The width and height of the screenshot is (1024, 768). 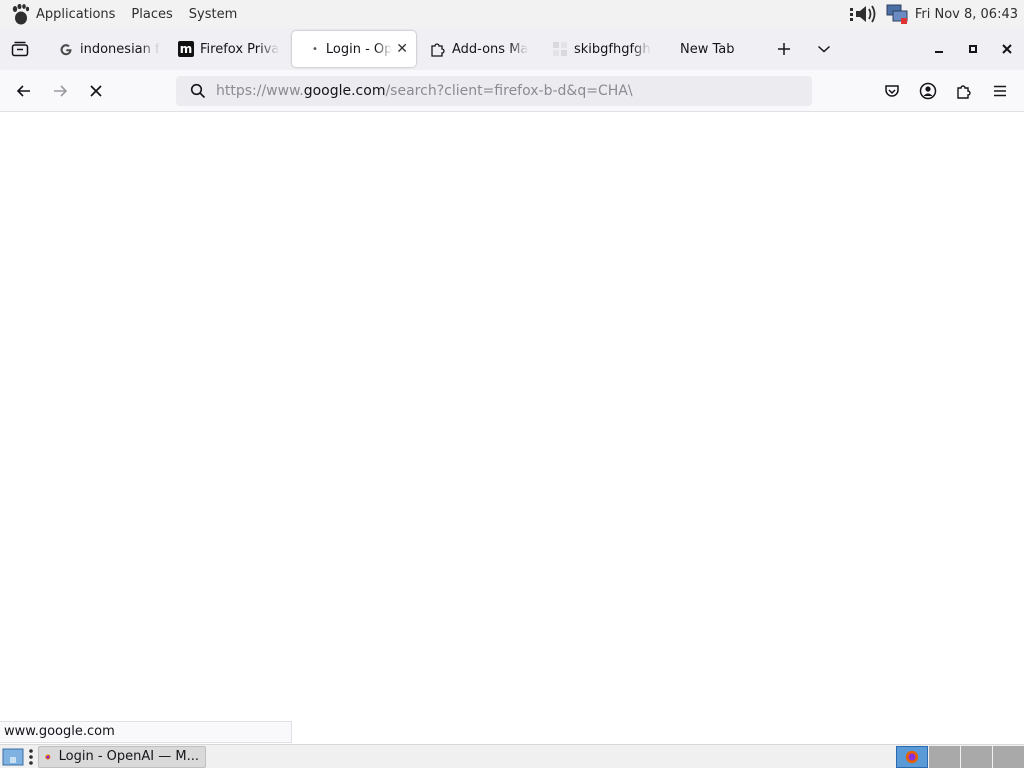 What do you see at coordinates (402, 49) in the screenshot?
I see `close-tab-icon: ✕` at bounding box center [402, 49].